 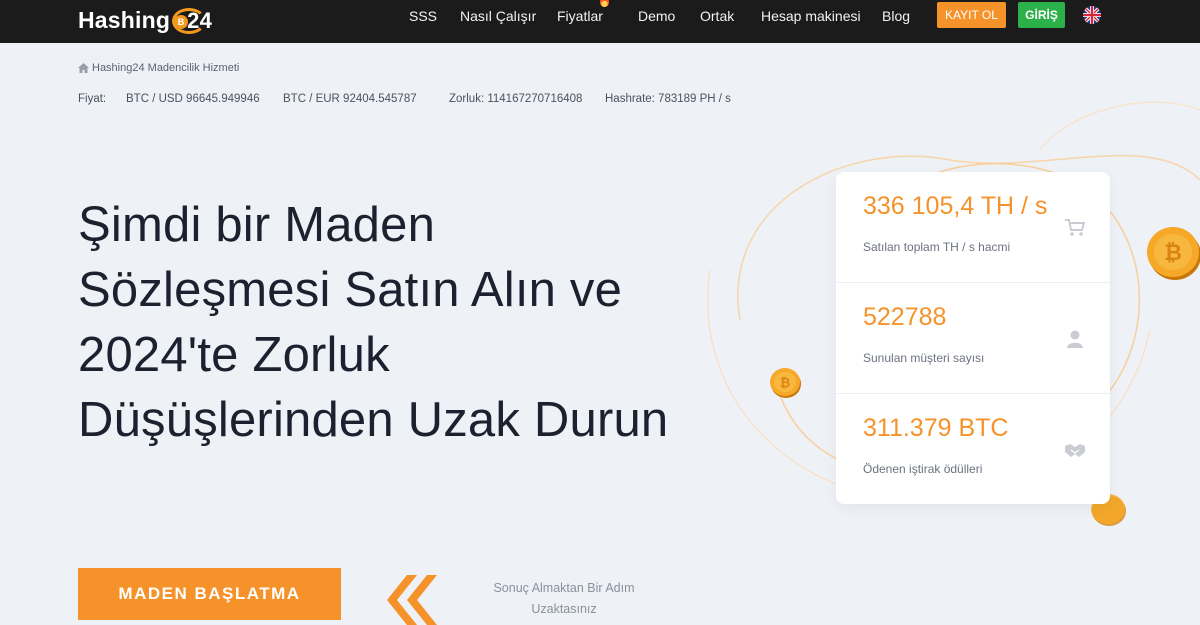 What do you see at coordinates (717, 16) in the screenshot?
I see `nav-item-partner: Ortak` at bounding box center [717, 16].